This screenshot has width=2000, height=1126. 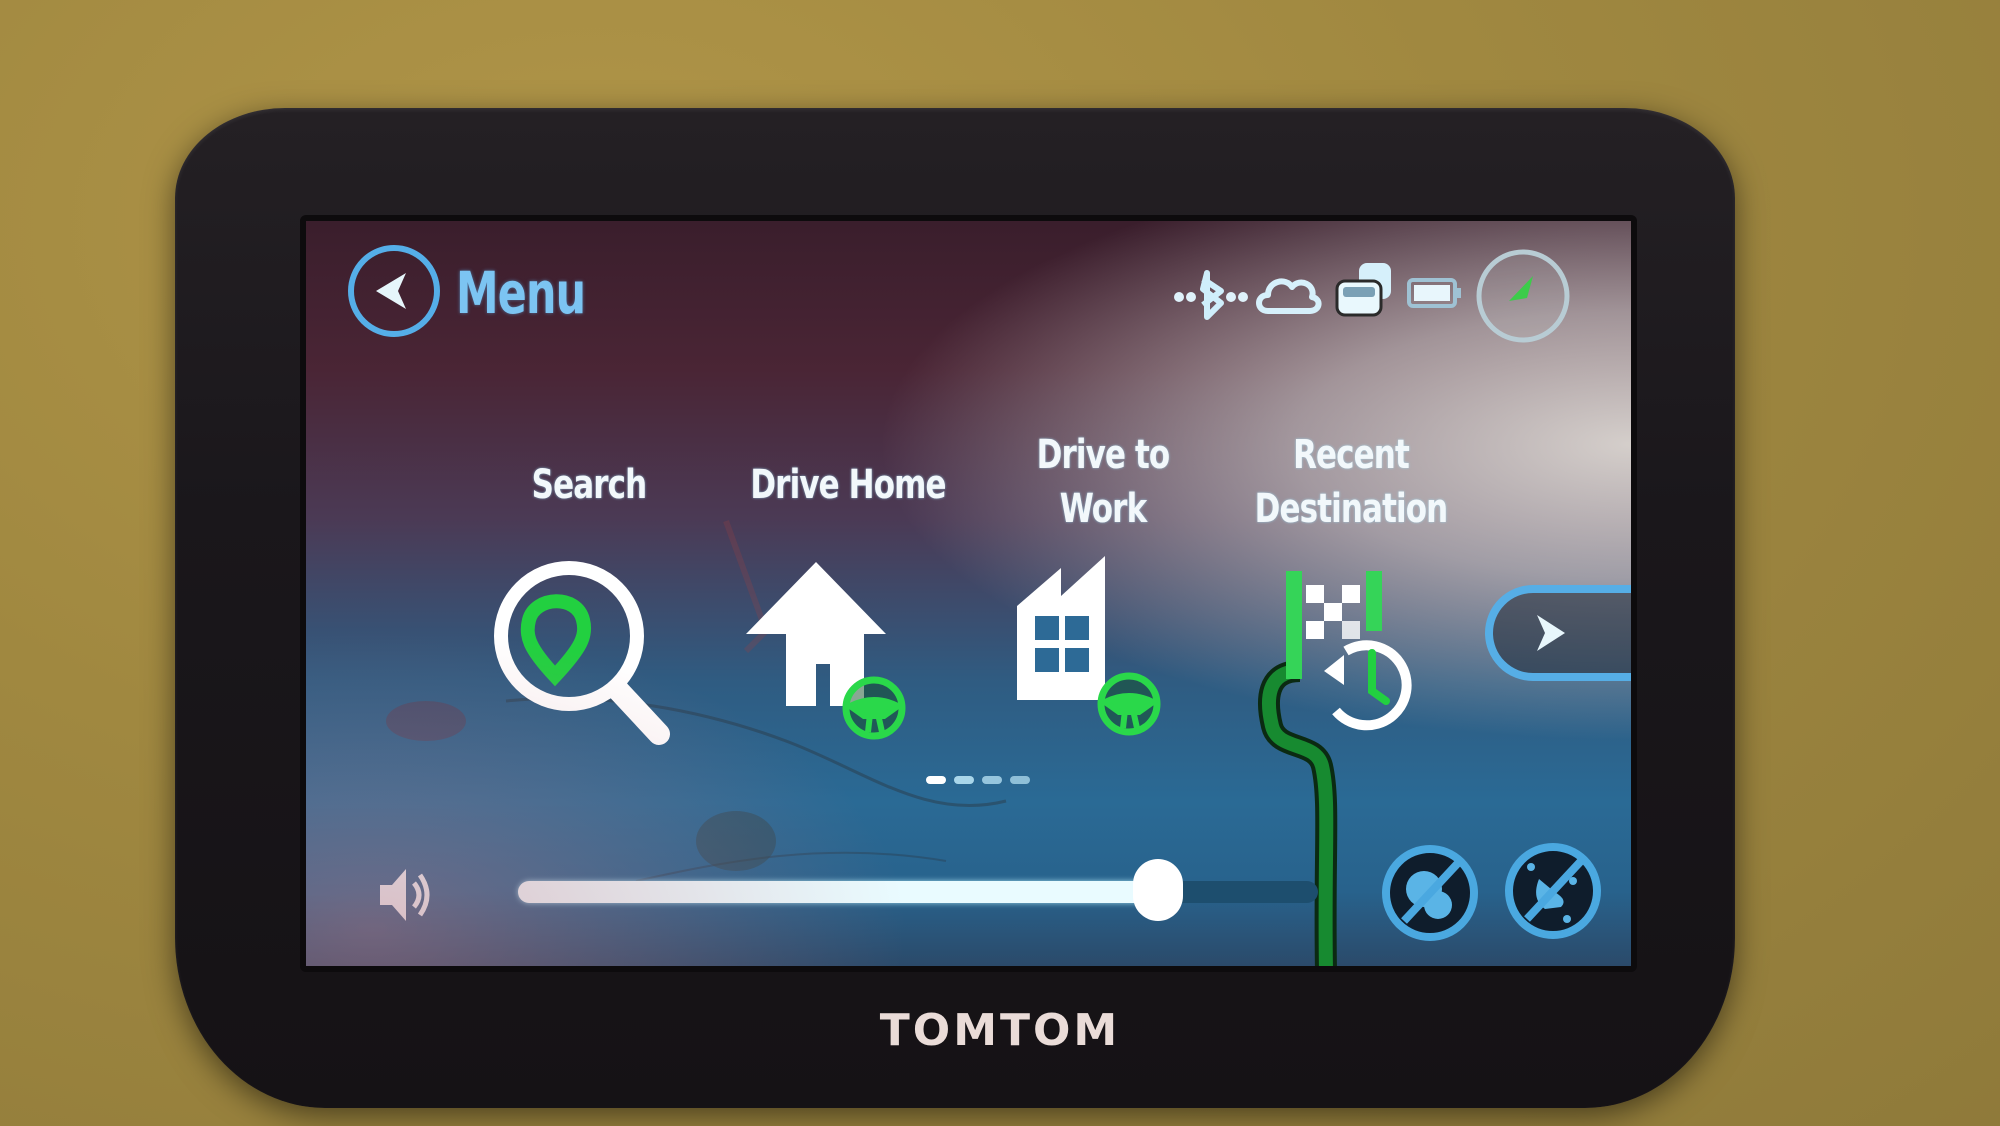 I want to click on back-arrow-icon, so click(x=396, y=291).